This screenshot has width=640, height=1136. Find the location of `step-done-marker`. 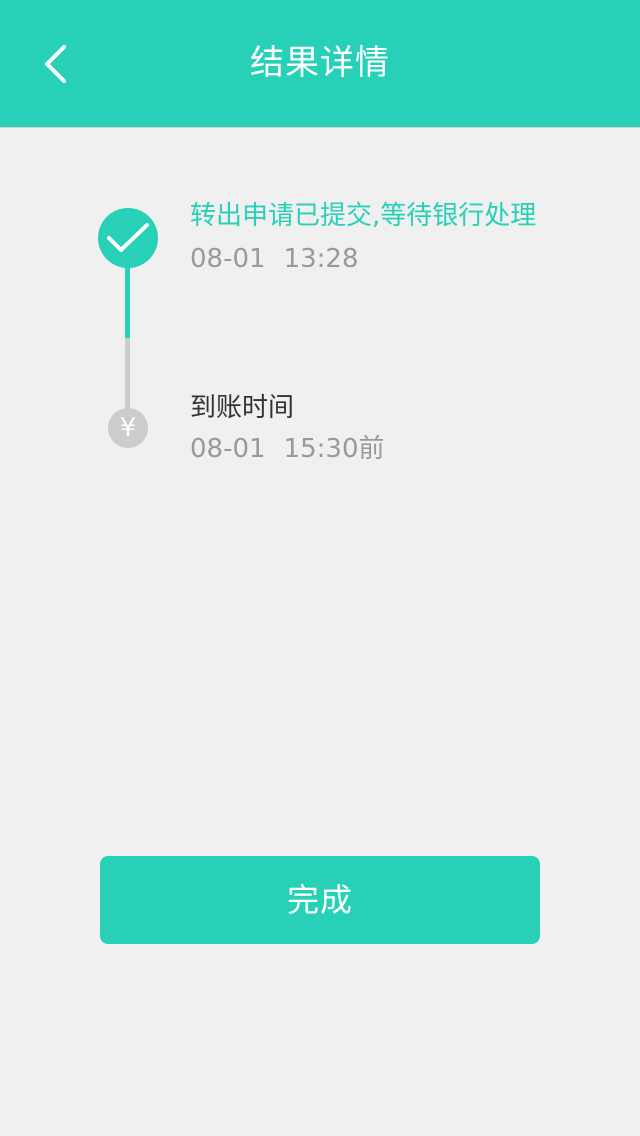

step-done-marker is located at coordinates (128, 238).